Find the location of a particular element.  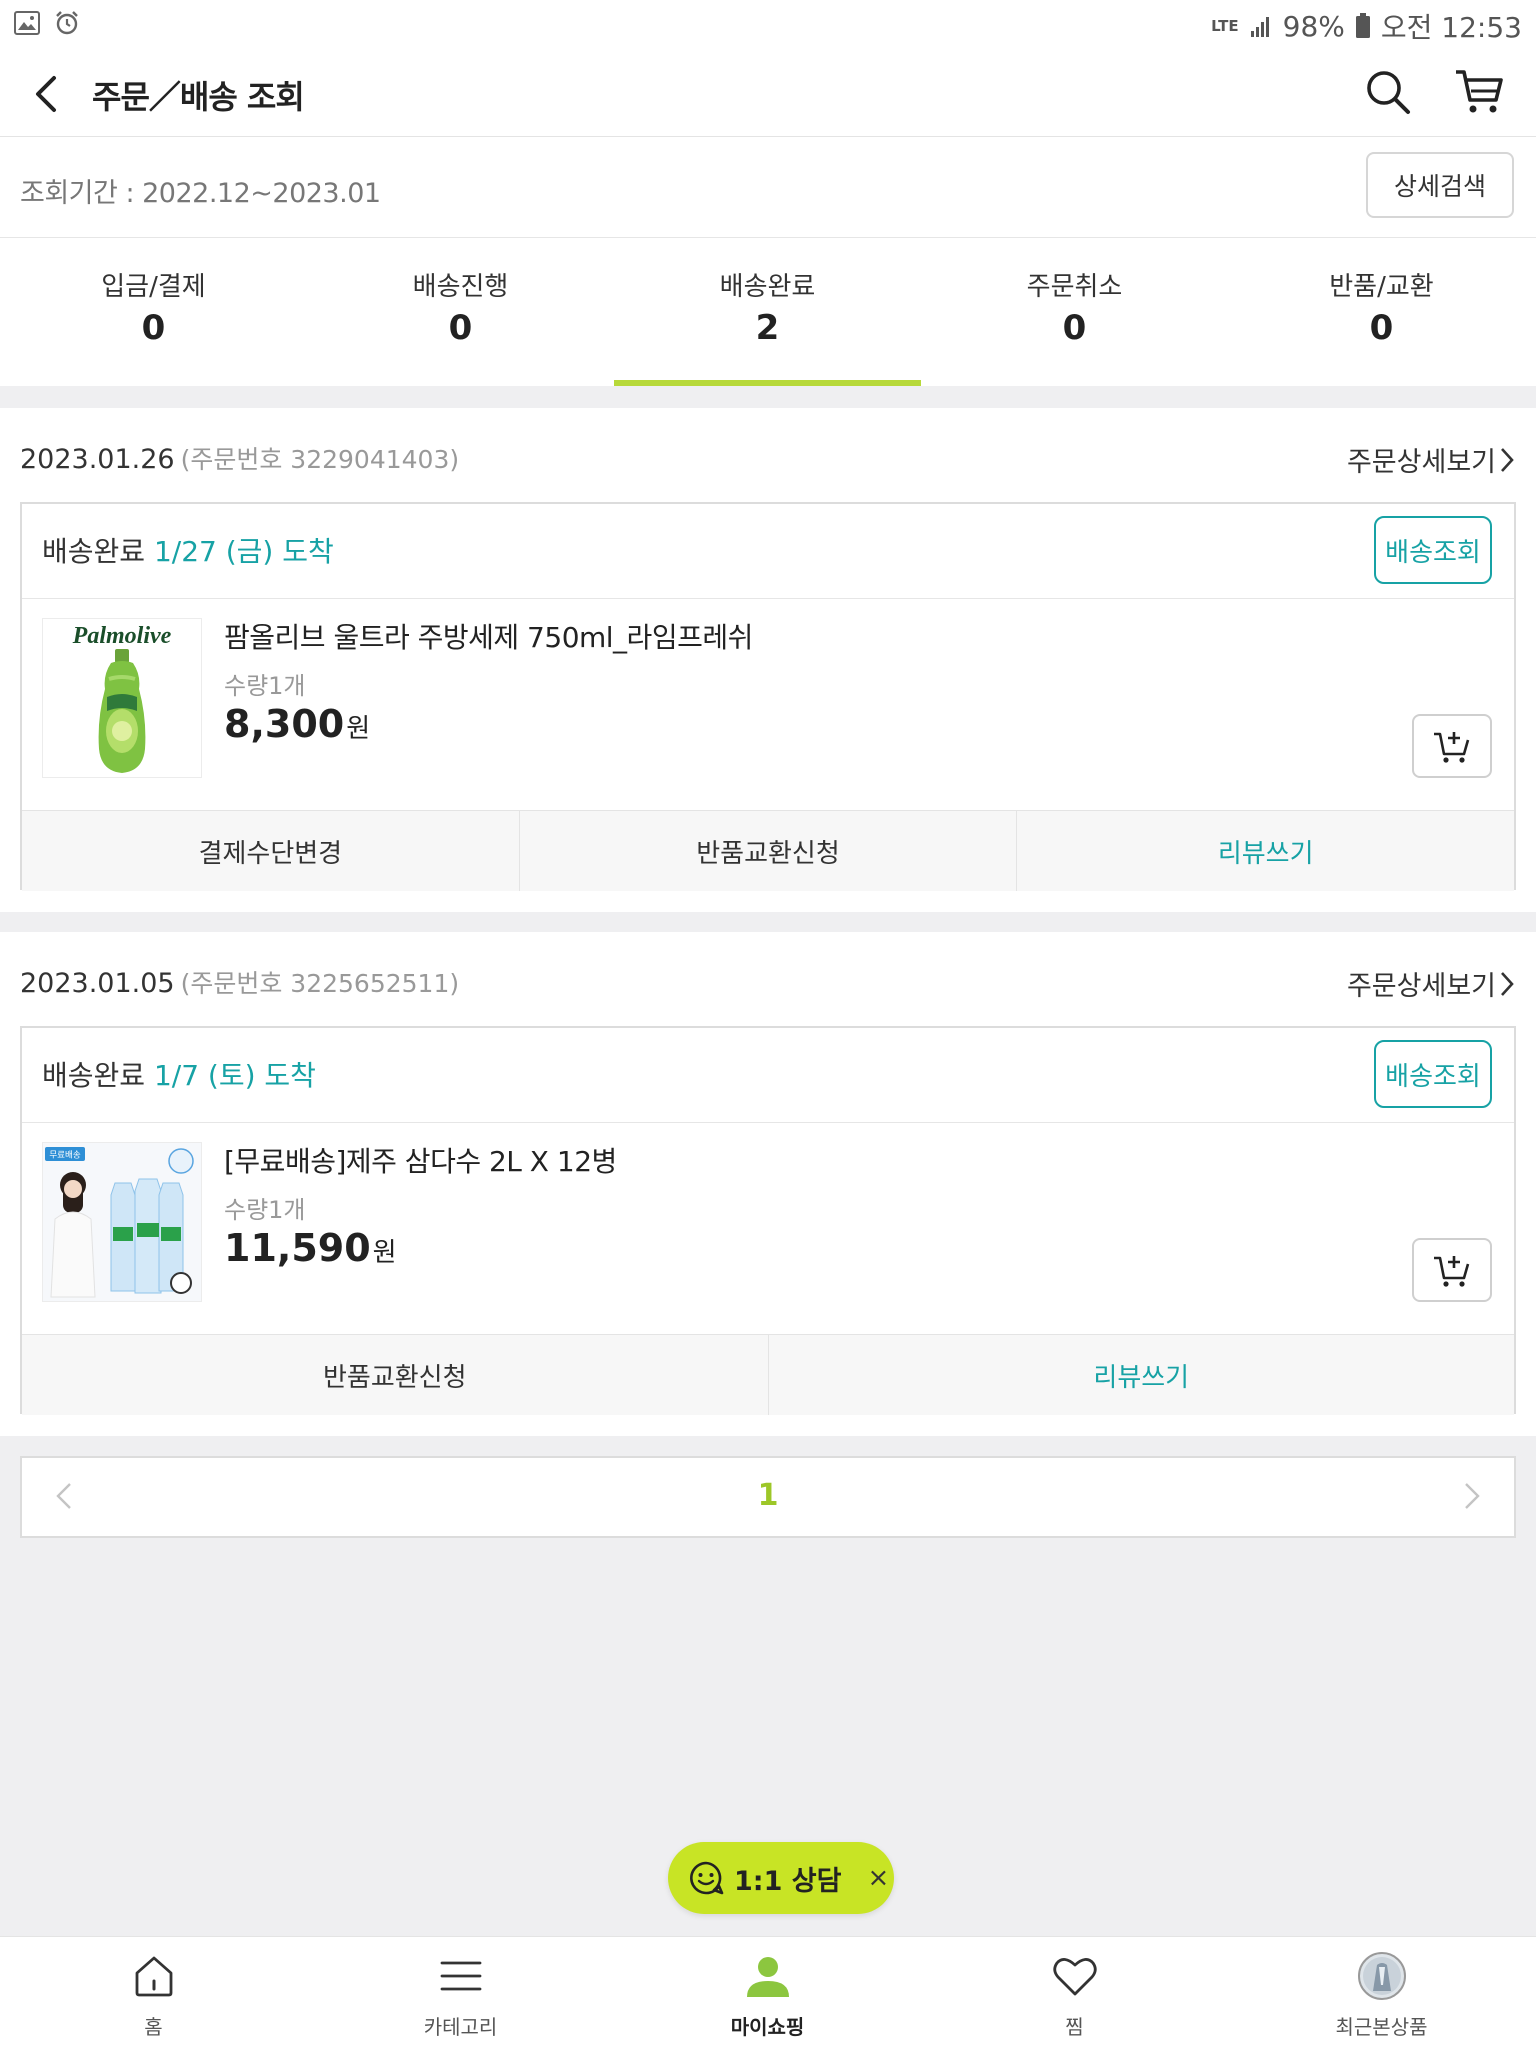

nav-label: 최근본상품 is located at coordinates (1381, 2027).